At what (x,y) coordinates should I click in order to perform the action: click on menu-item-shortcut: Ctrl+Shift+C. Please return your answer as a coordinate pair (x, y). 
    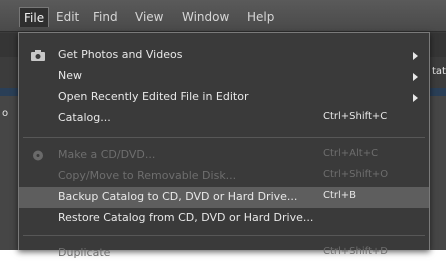
    Looking at the image, I should click on (355, 116).